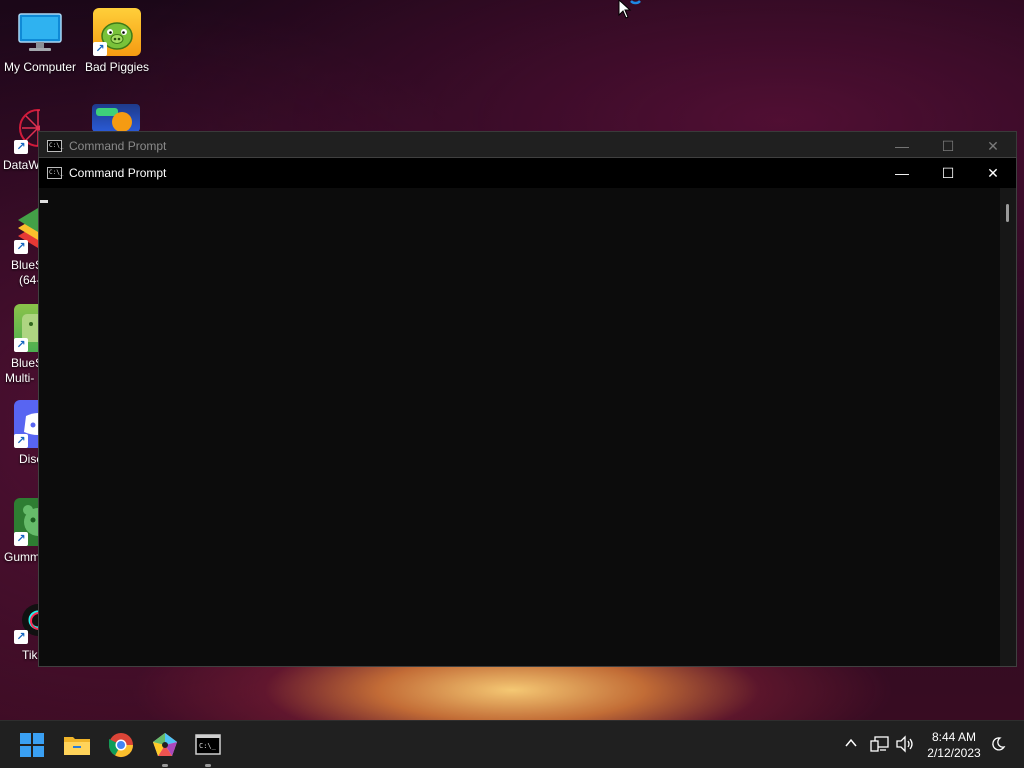  I want to click on chrome-button, so click(121, 745).